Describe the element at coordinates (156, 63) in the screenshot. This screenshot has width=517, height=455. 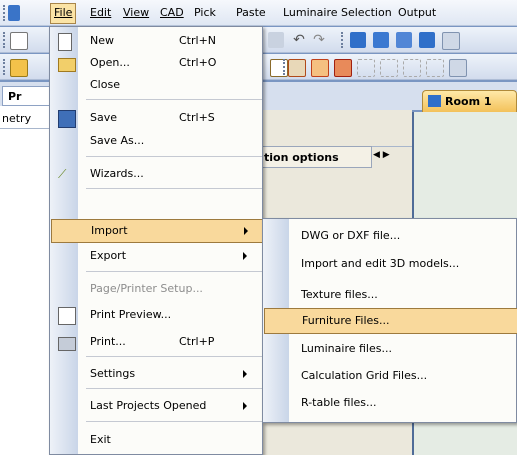
I see `menu-item-open: Open... Ctrl+O` at that location.